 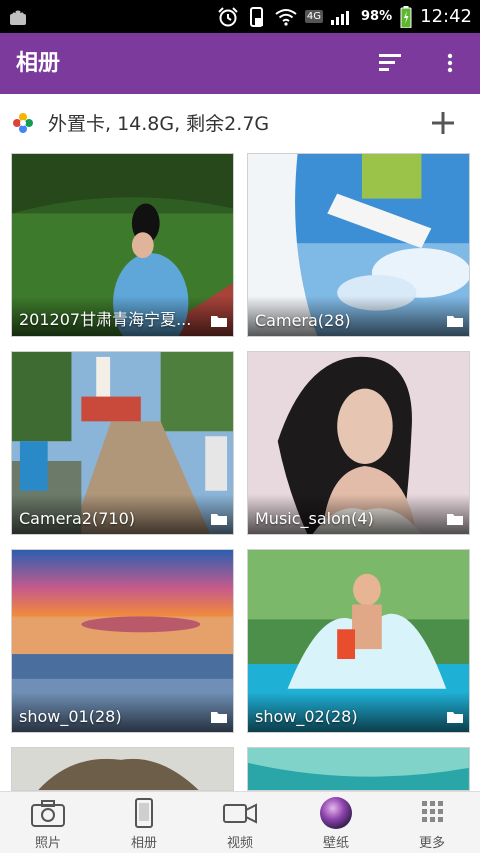 I want to click on nav-item-albums: 相册, so click(x=144, y=822).